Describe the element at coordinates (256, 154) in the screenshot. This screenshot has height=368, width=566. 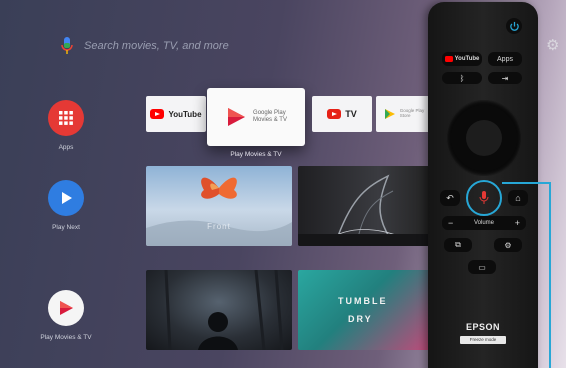
I see `focused-app-caption: Play Movies & TV` at that location.